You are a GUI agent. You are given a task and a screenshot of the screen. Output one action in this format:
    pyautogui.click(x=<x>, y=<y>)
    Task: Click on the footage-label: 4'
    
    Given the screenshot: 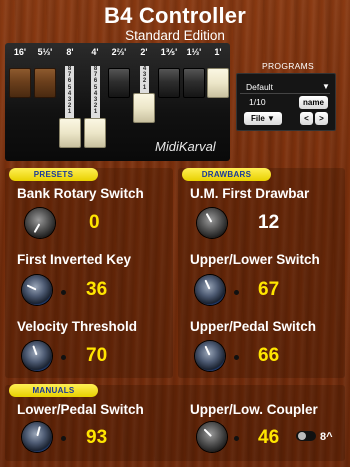 What is the action you would take?
    pyautogui.click(x=95, y=52)
    